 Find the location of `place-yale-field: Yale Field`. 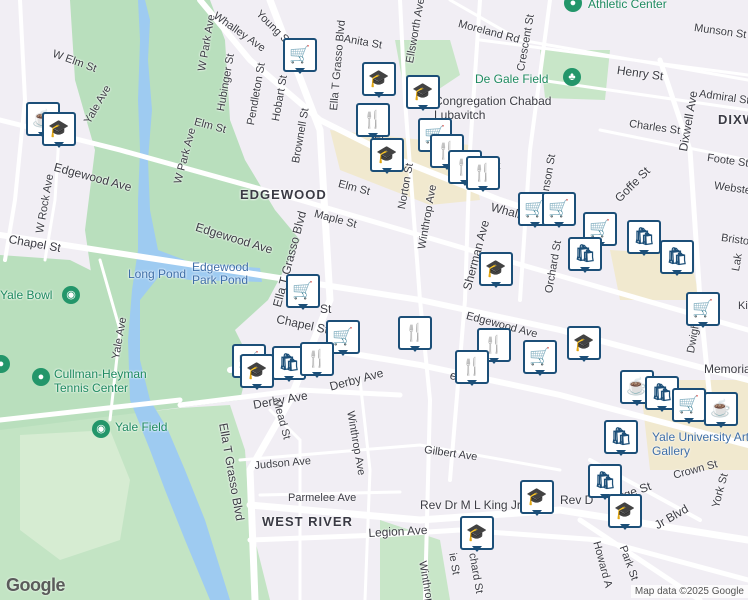

place-yale-field: Yale Field is located at coordinates (141, 427).